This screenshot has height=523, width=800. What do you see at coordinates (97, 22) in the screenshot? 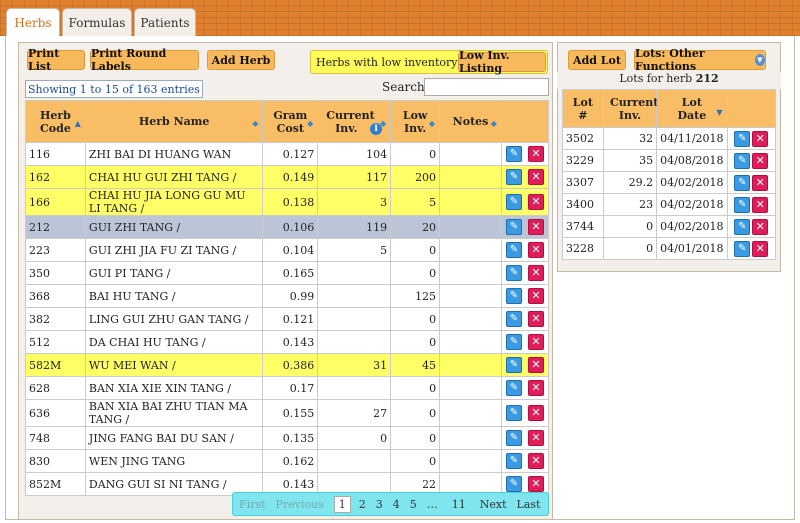
I see `tab-formulas: Formulas` at bounding box center [97, 22].